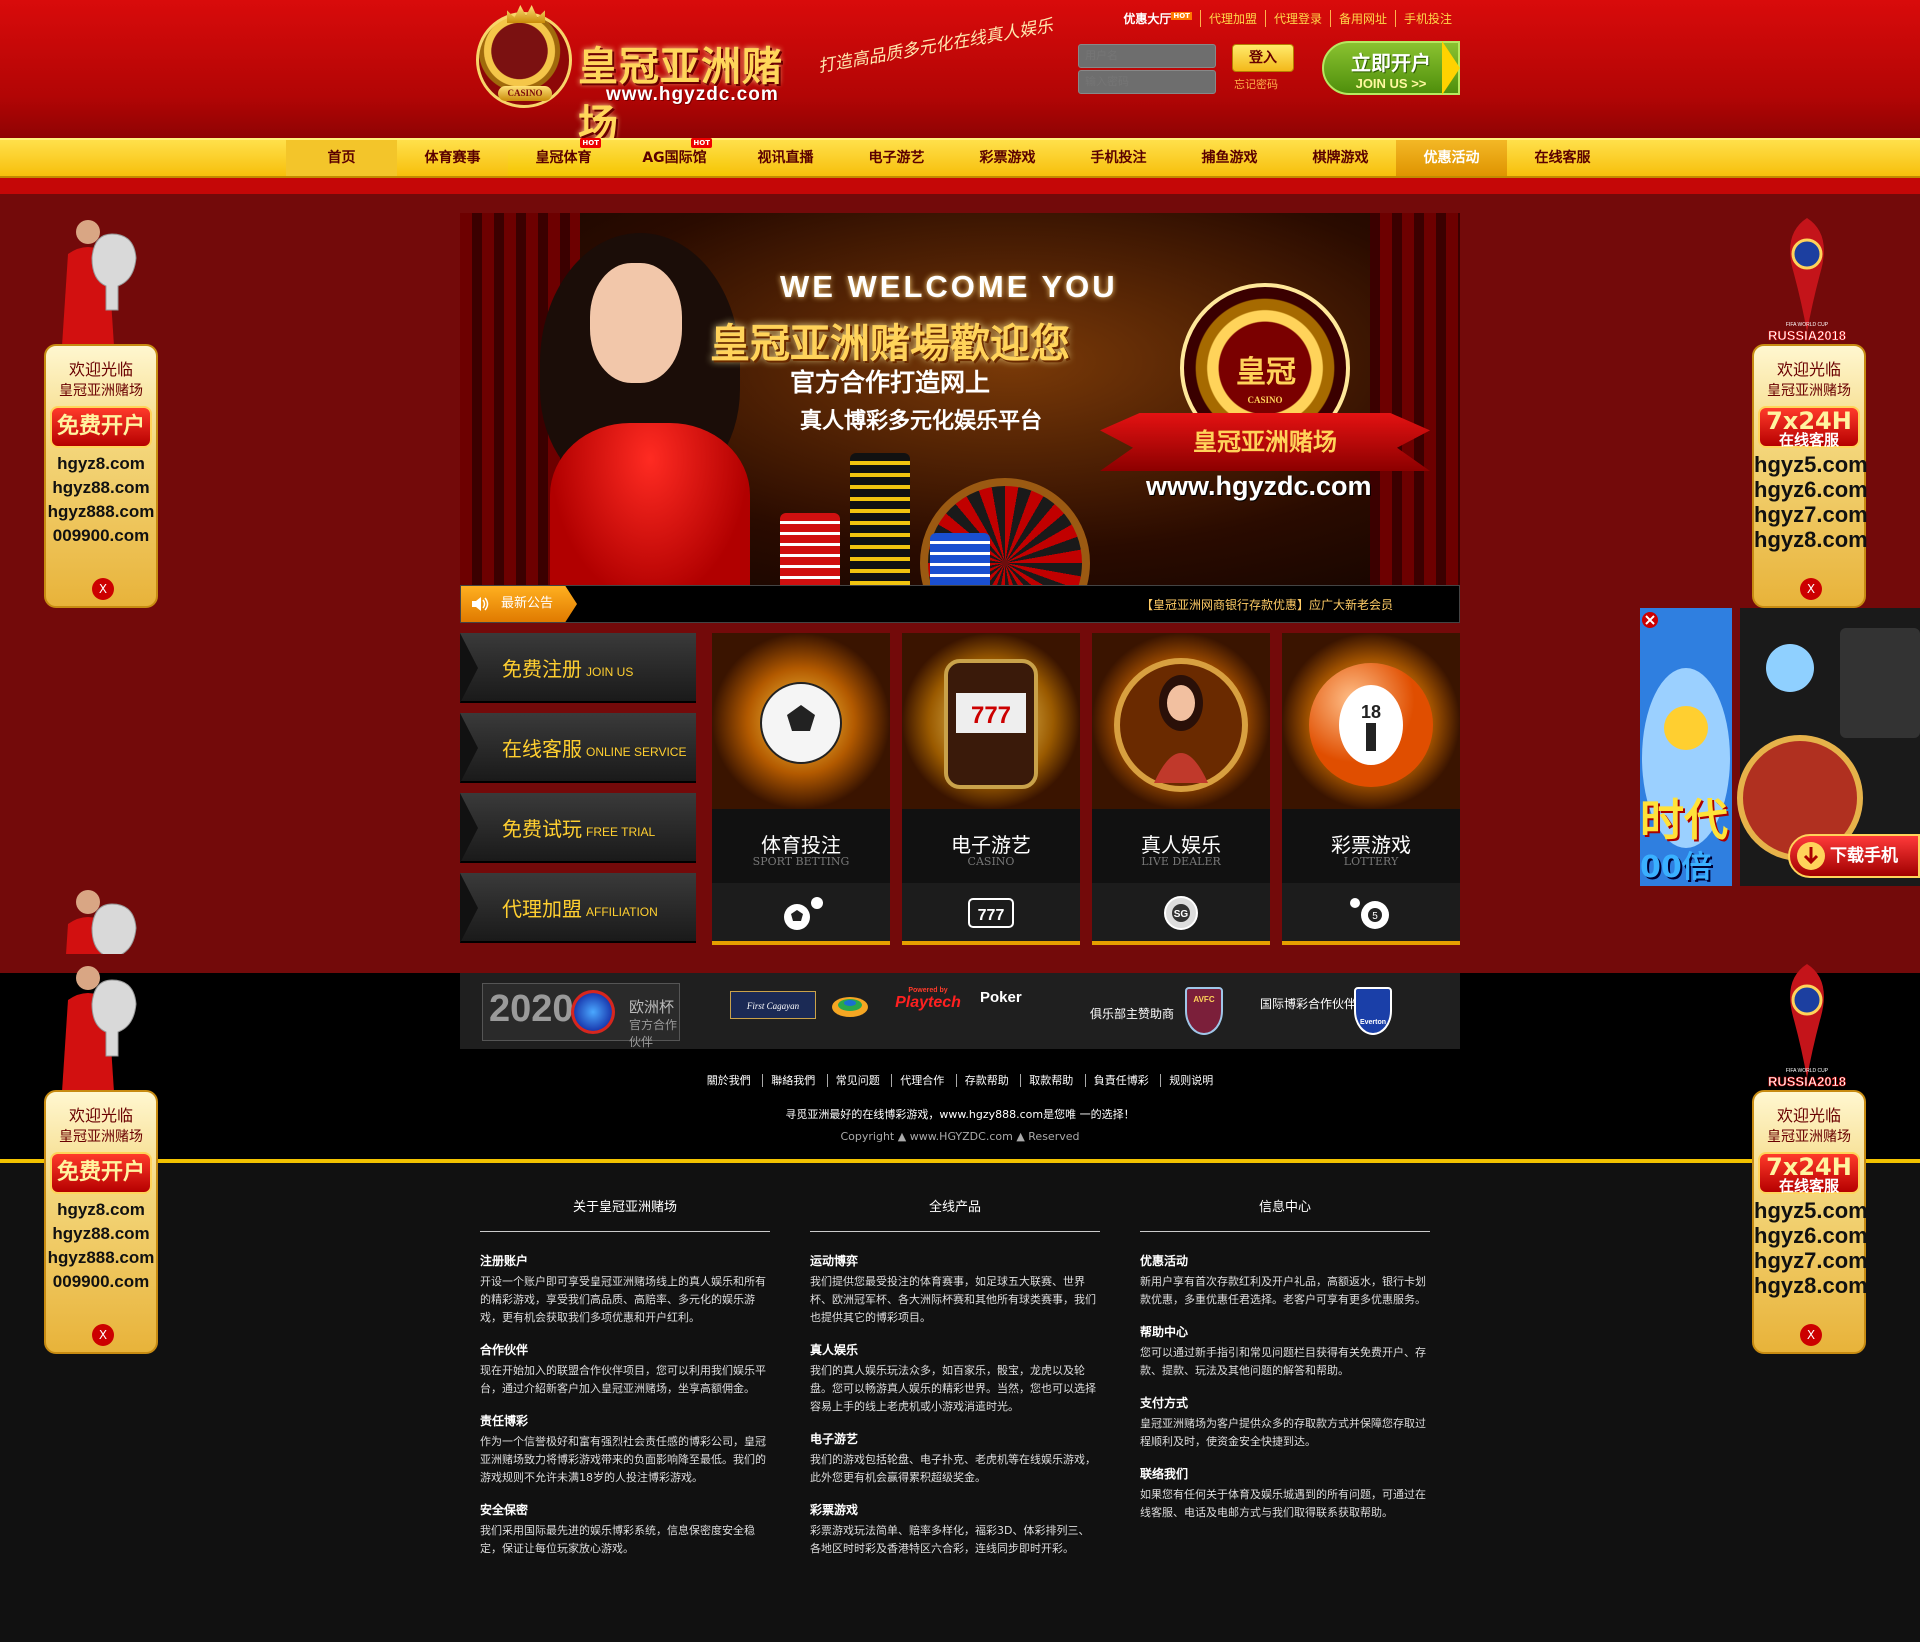 Image resolution: width=1920 pixels, height=1642 pixels. Describe the element at coordinates (578, 748) in the screenshot. I see `online-service-button: 在线客服 ONLINE SERVICE` at that location.